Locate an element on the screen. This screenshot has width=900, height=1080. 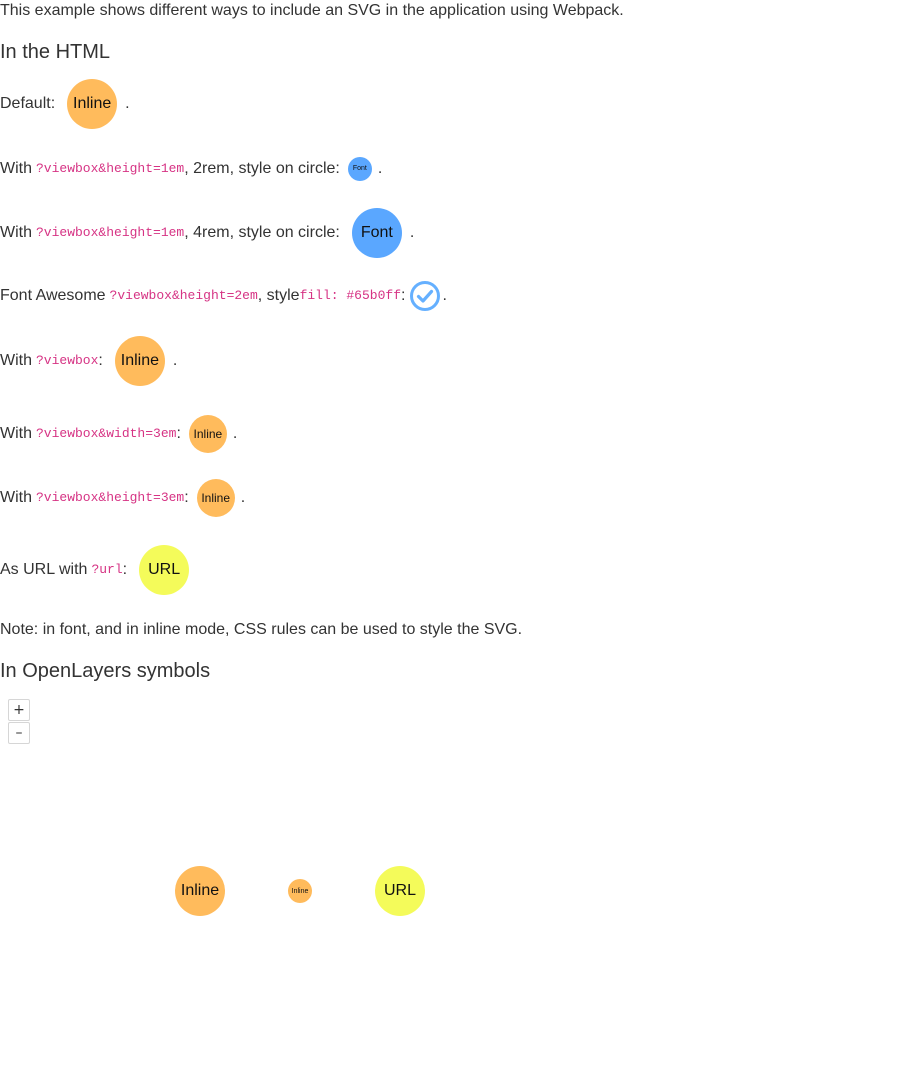
section-title-openlayers: In OpenLayers symbols is located at coordinates (105, 671).